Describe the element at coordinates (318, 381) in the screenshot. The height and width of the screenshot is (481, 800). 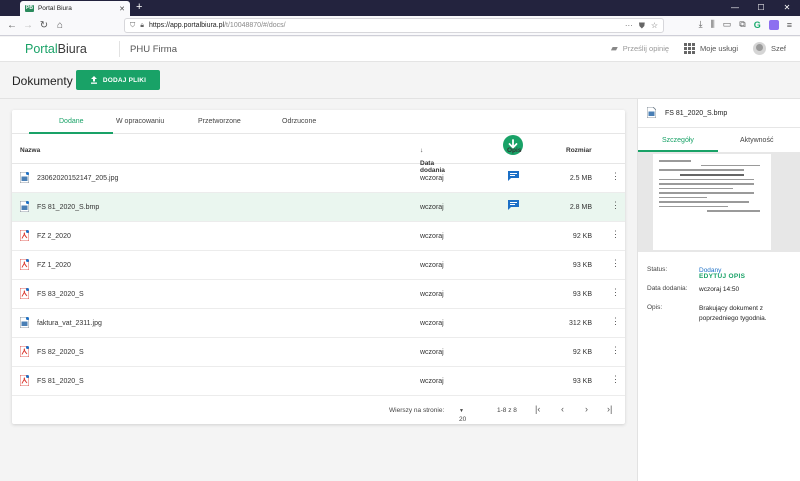
I see `table-row: FS 81_2020_S wczoraj 93 KB ⋮` at that location.